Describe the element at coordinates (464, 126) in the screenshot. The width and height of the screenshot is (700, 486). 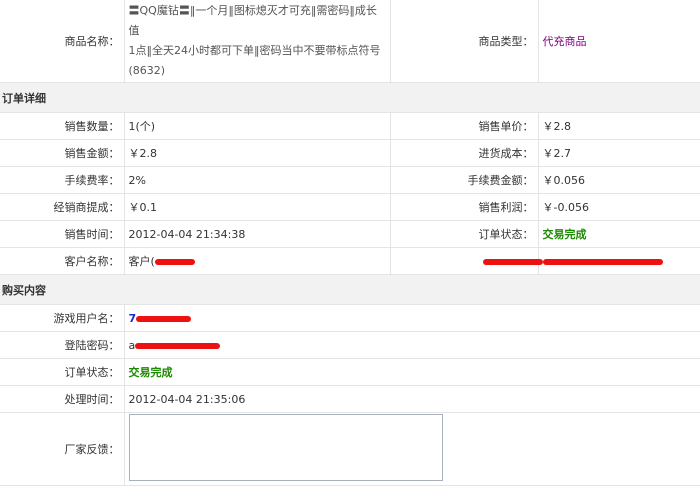
I see `unit-price-label: 销售单价：` at that location.